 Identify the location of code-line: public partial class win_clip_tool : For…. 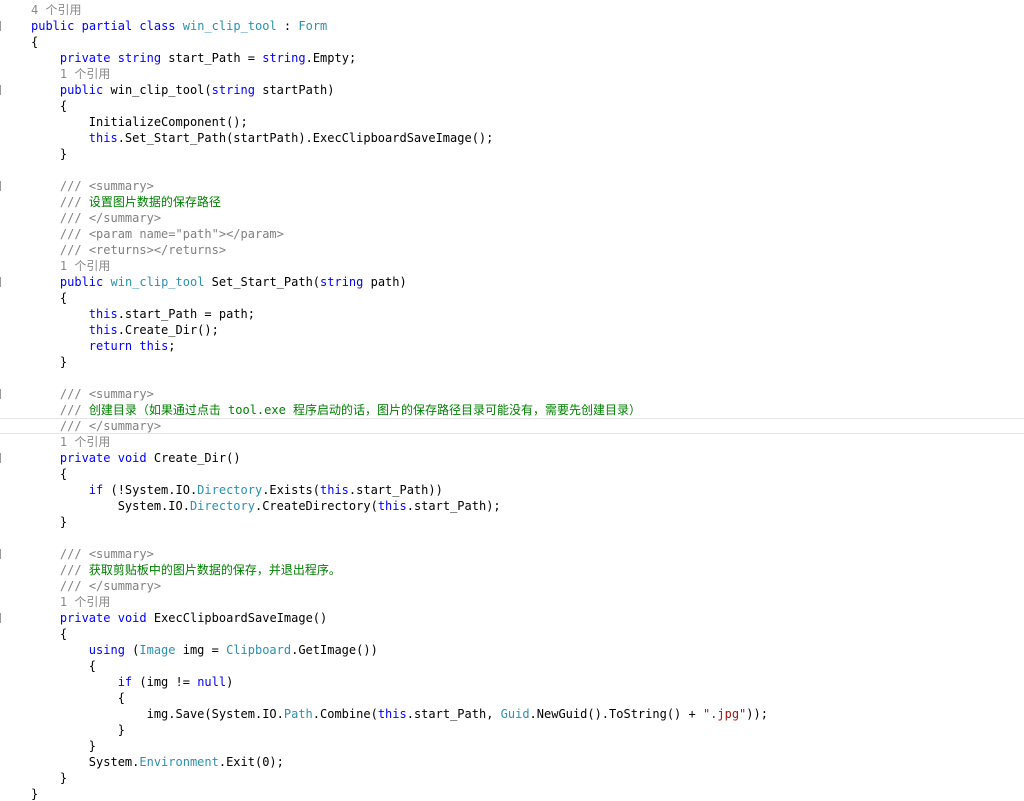
(512, 26).